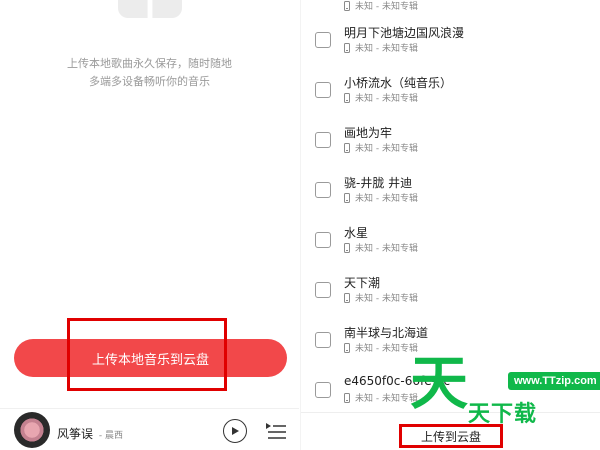 This screenshot has width=600, height=450. Describe the element at coordinates (554, 381) in the screenshot. I see `watermark-url: www.TTzip.com` at that location.